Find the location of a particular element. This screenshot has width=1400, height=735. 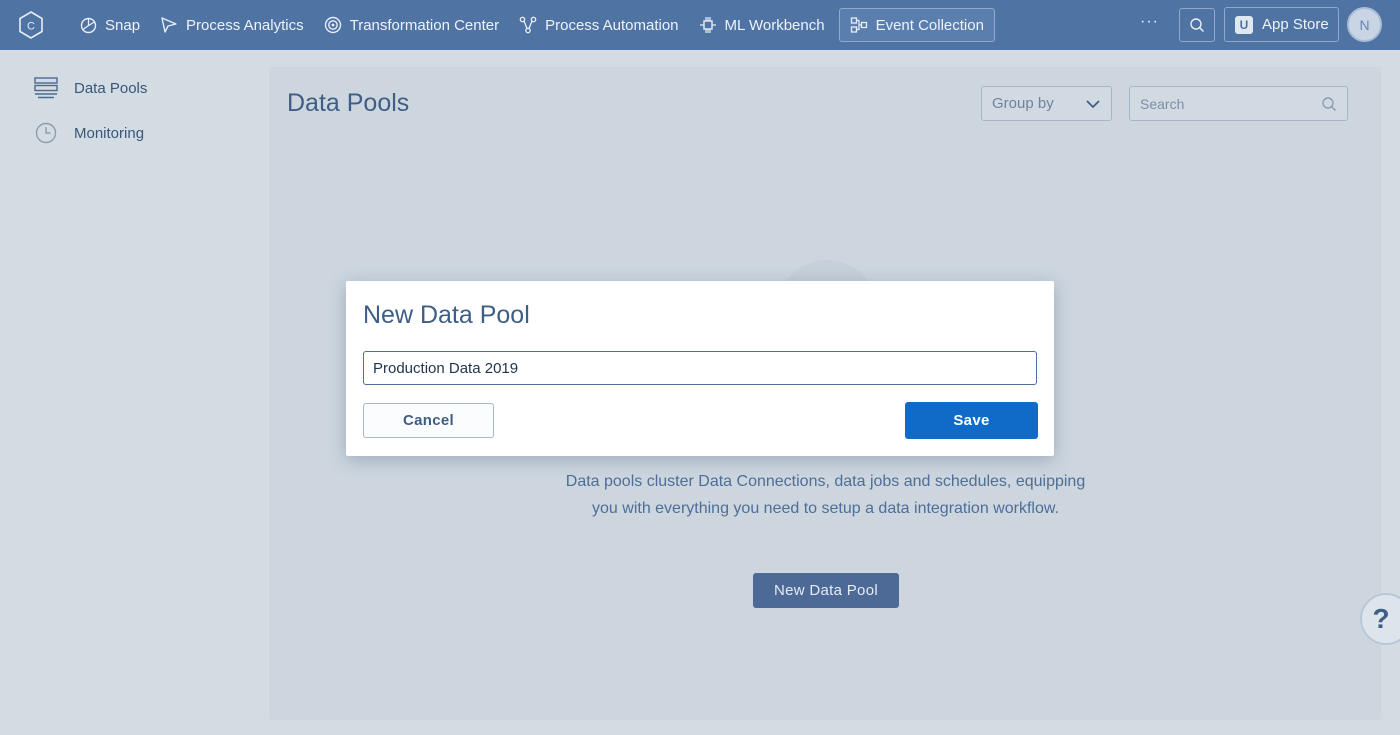

sidebar-item-monitoring: Monitoring is located at coordinates (89, 133).